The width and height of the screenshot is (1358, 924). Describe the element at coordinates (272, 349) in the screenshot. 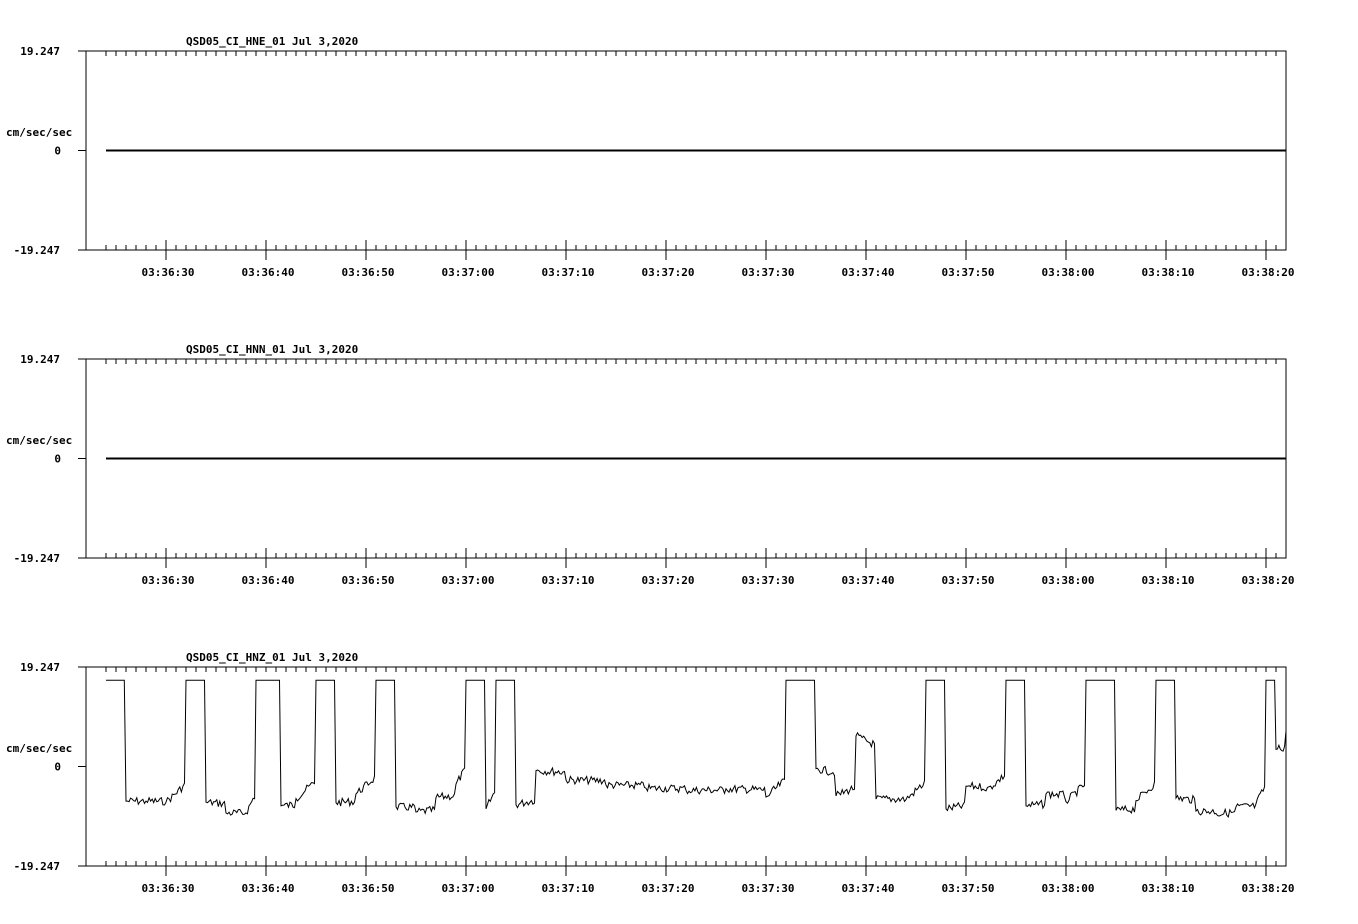

I see `panel-title: QSD05_CI_HNN_01 Jul 3,2020` at that location.